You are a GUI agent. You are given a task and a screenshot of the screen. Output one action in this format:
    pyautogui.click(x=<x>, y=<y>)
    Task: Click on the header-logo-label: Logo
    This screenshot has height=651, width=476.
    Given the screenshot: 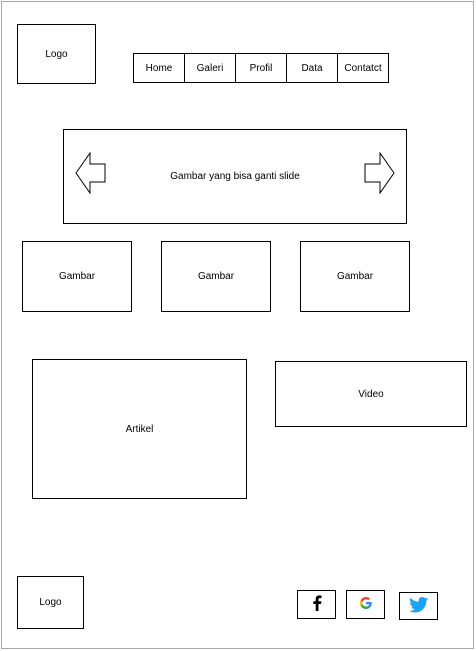 What is the action you would take?
    pyautogui.click(x=56, y=54)
    